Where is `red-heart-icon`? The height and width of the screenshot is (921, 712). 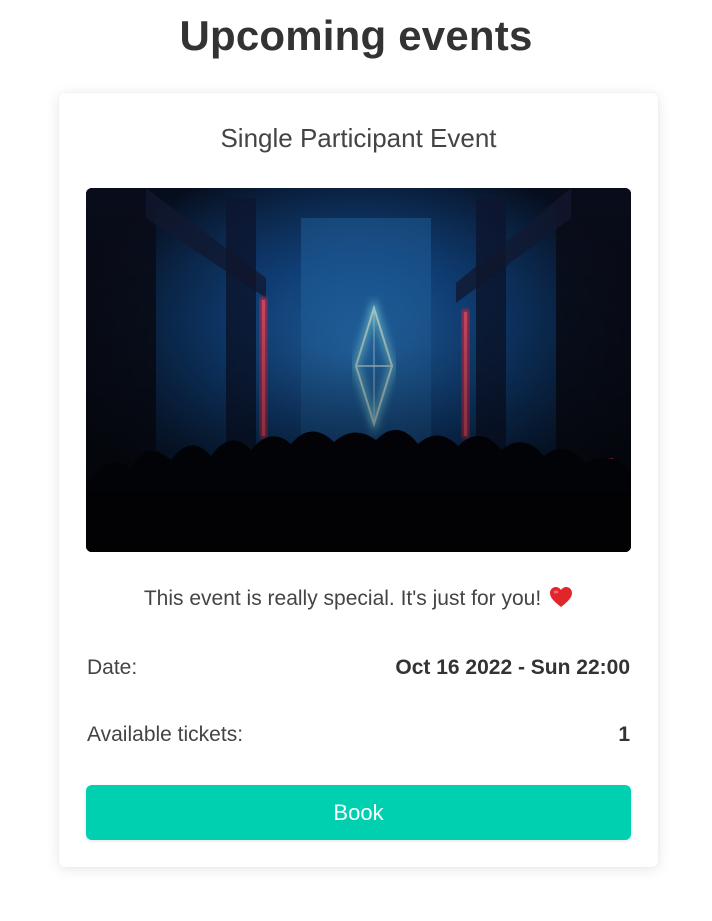
red-heart-icon is located at coordinates (561, 600).